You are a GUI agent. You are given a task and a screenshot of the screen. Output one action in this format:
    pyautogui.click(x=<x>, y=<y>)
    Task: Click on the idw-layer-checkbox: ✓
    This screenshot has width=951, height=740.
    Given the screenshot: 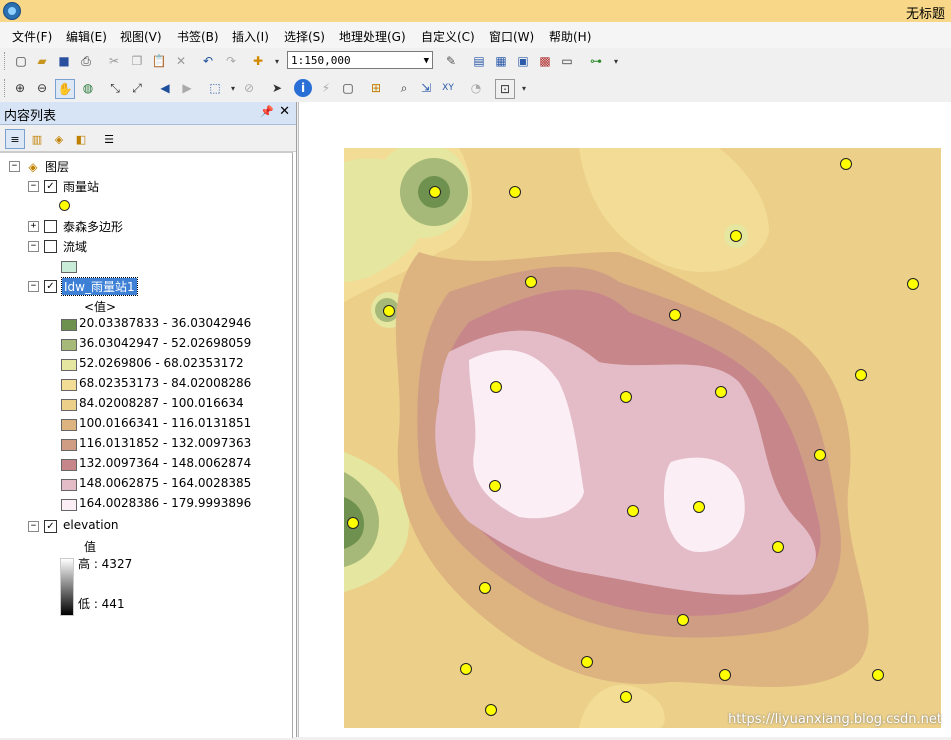 What is the action you would take?
    pyautogui.click(x=50, y=286)
    